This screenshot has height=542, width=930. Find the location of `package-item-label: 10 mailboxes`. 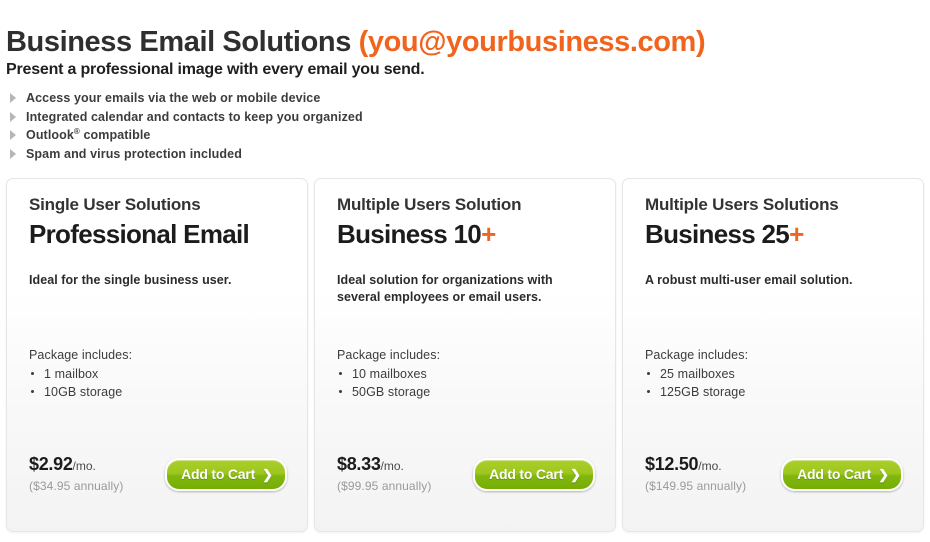

package-item-label: 10 mailboxes is located at coordinates (389, 374).